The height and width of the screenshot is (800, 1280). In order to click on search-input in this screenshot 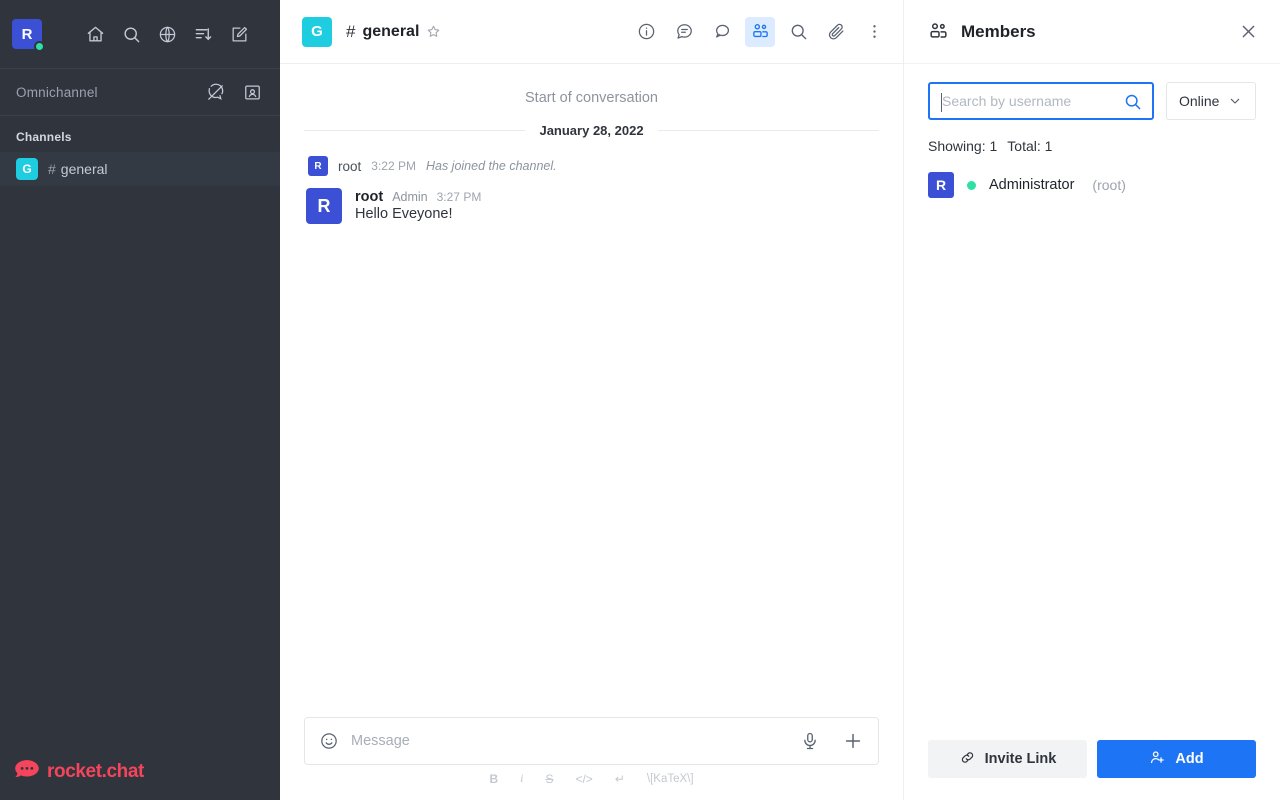, I will do `click(1032, 101)`.